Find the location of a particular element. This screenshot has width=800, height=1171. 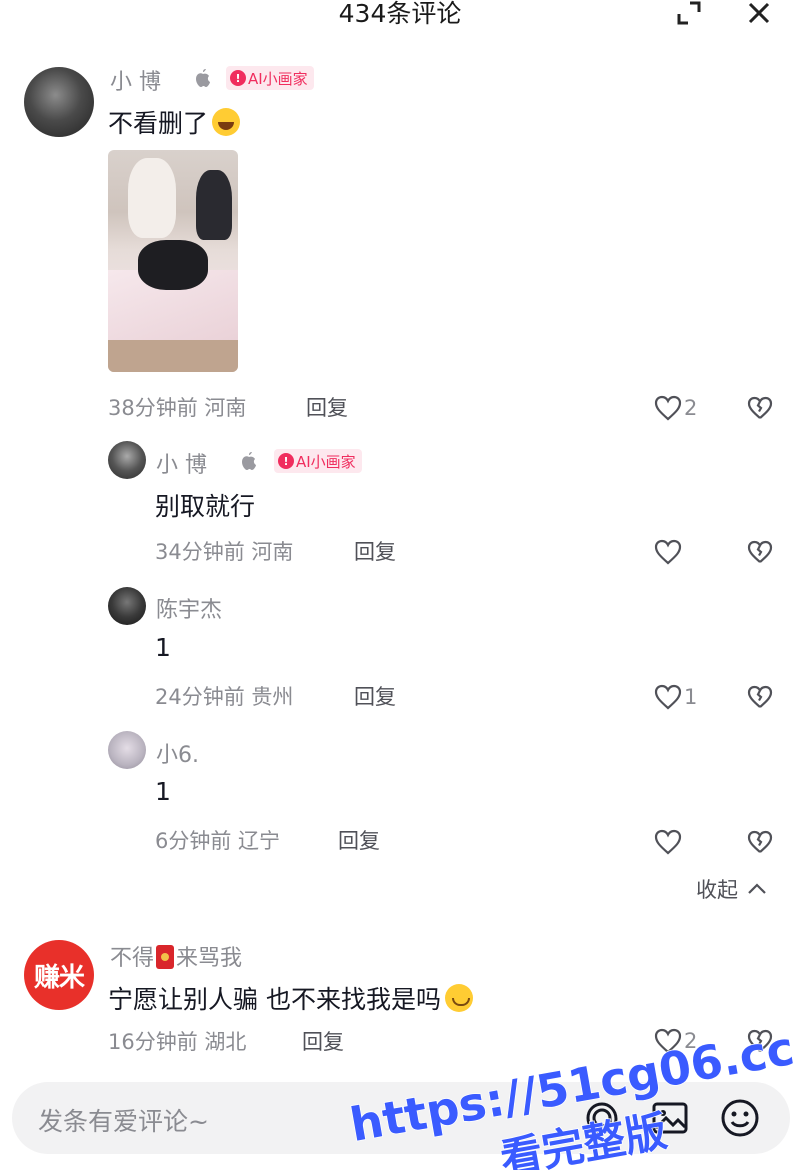

reply-meta: 24分钟前 贵州 is located at coordinates (224, 697).